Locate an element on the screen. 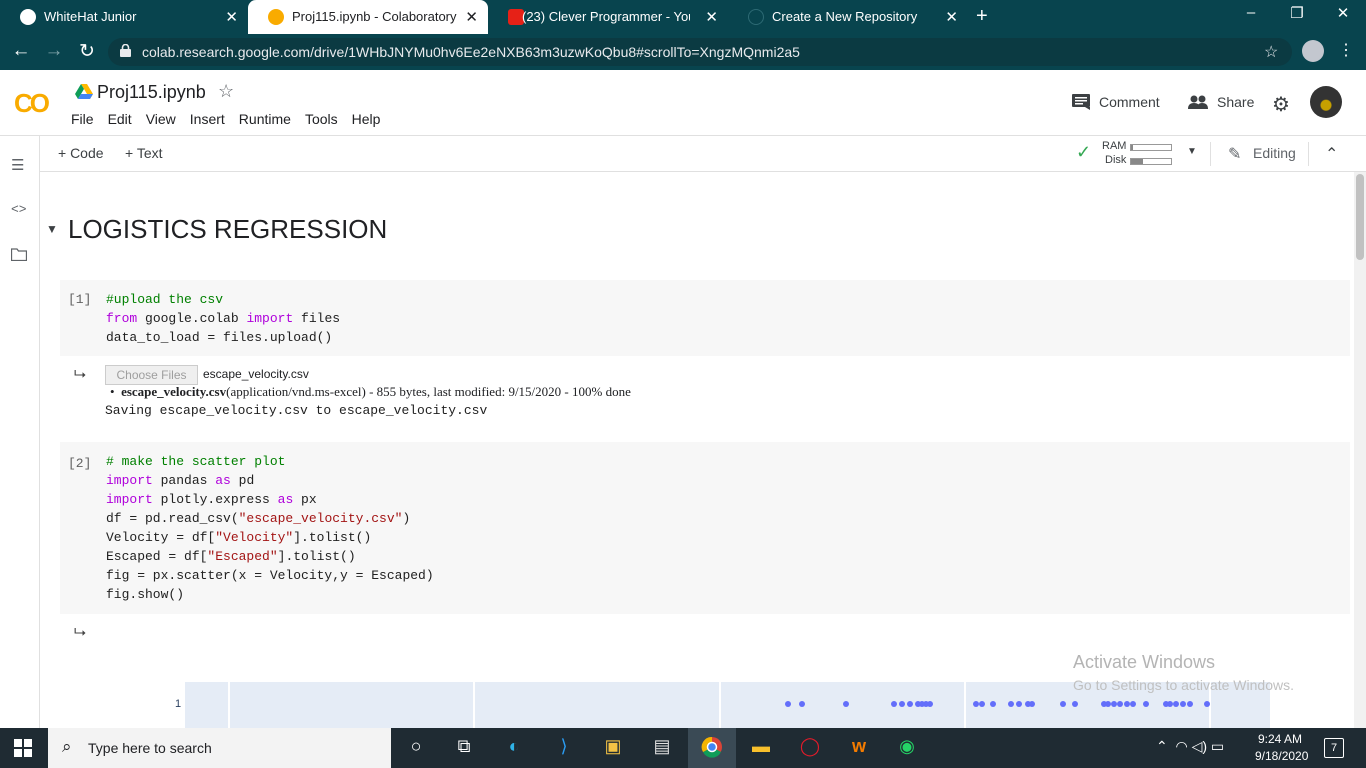 The image size is (1366, 768). tab-whitehat-junior: WhiteHat Junior ✕ is located at coordinates (124, 17).